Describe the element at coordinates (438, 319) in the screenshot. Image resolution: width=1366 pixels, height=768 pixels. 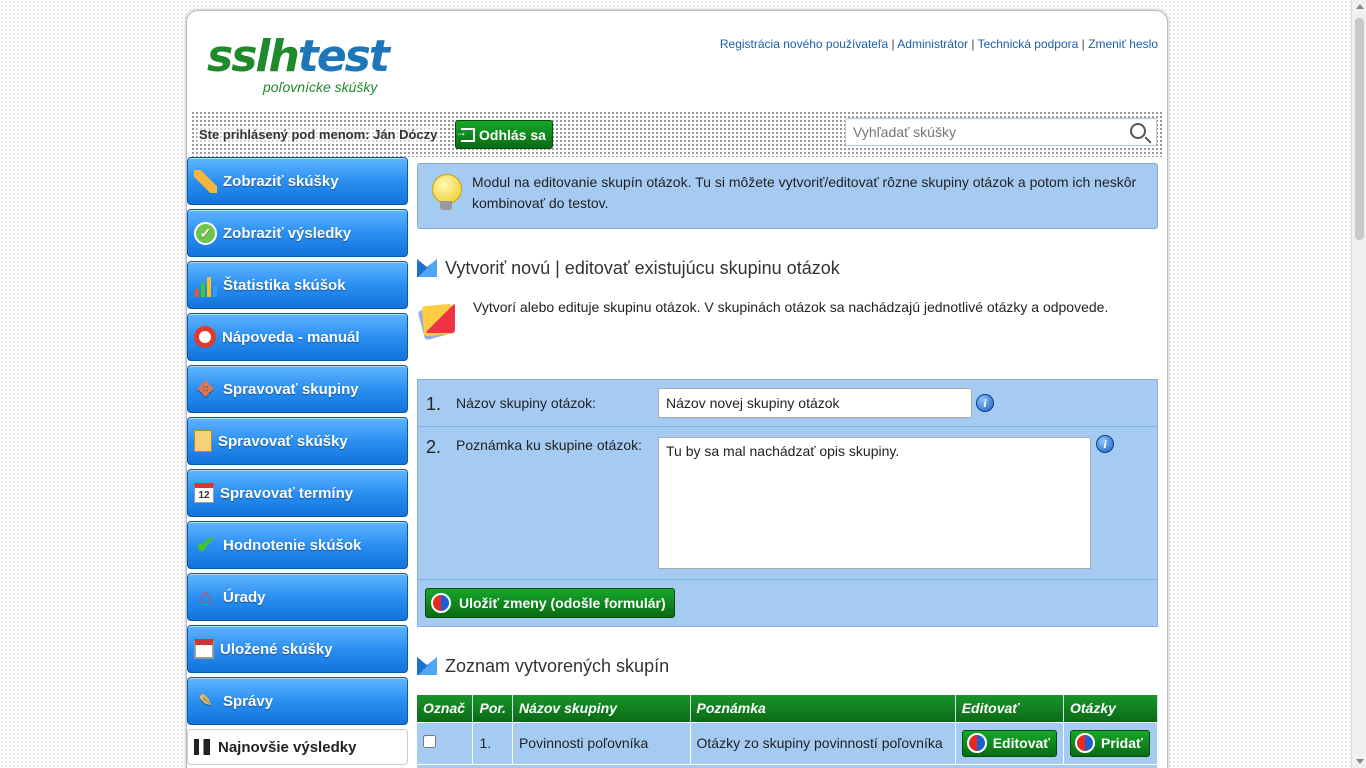
I see `colored-sheets-icon` at that location.